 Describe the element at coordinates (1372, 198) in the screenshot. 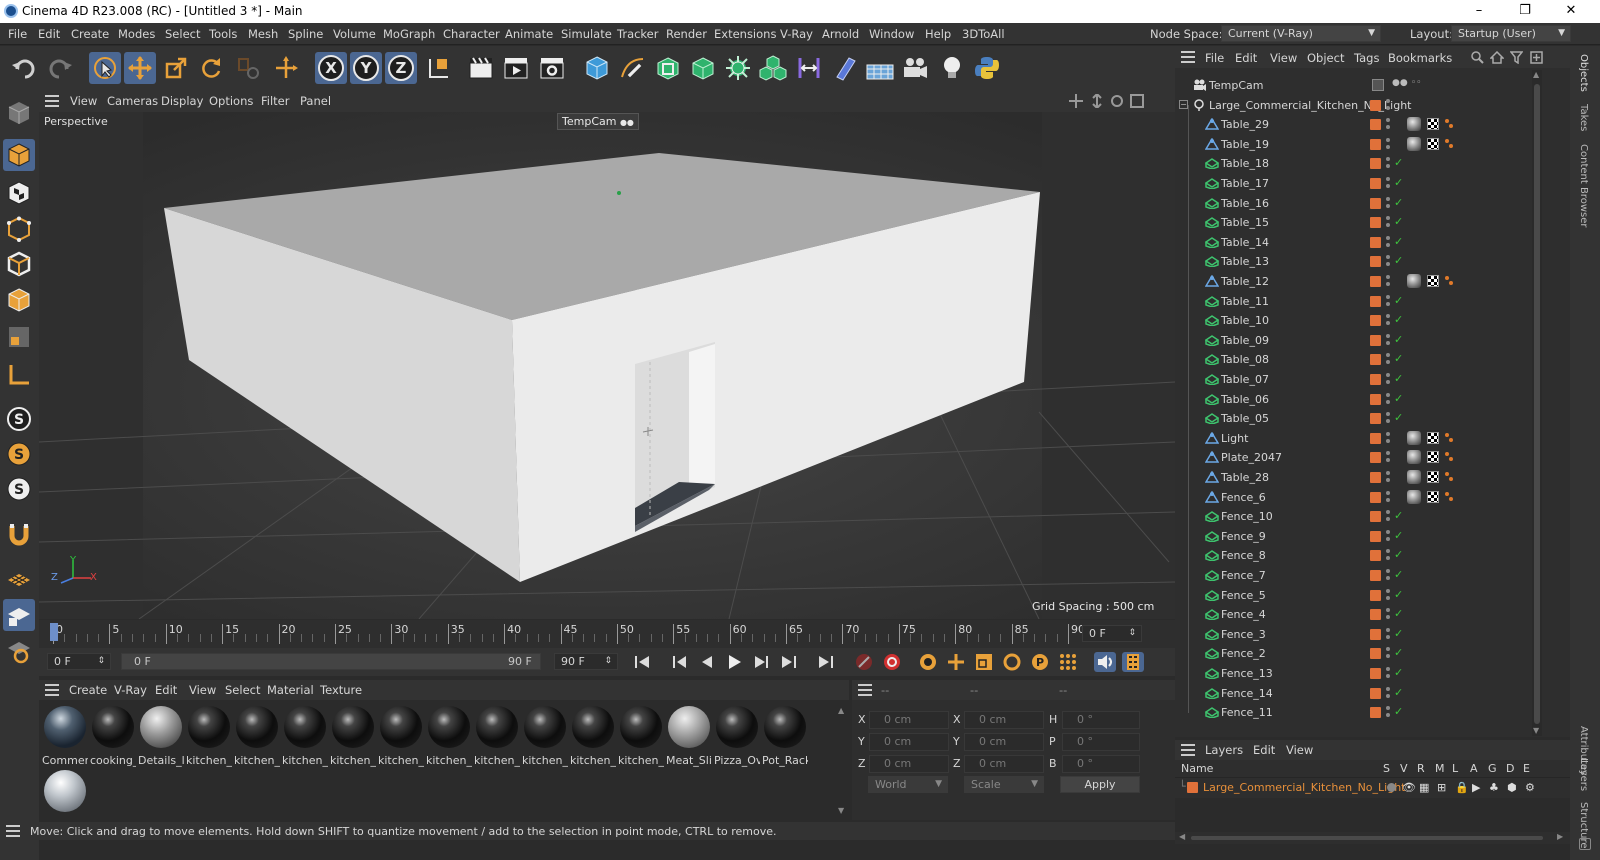

I see `object-row: Table_16 ✓` at that location.